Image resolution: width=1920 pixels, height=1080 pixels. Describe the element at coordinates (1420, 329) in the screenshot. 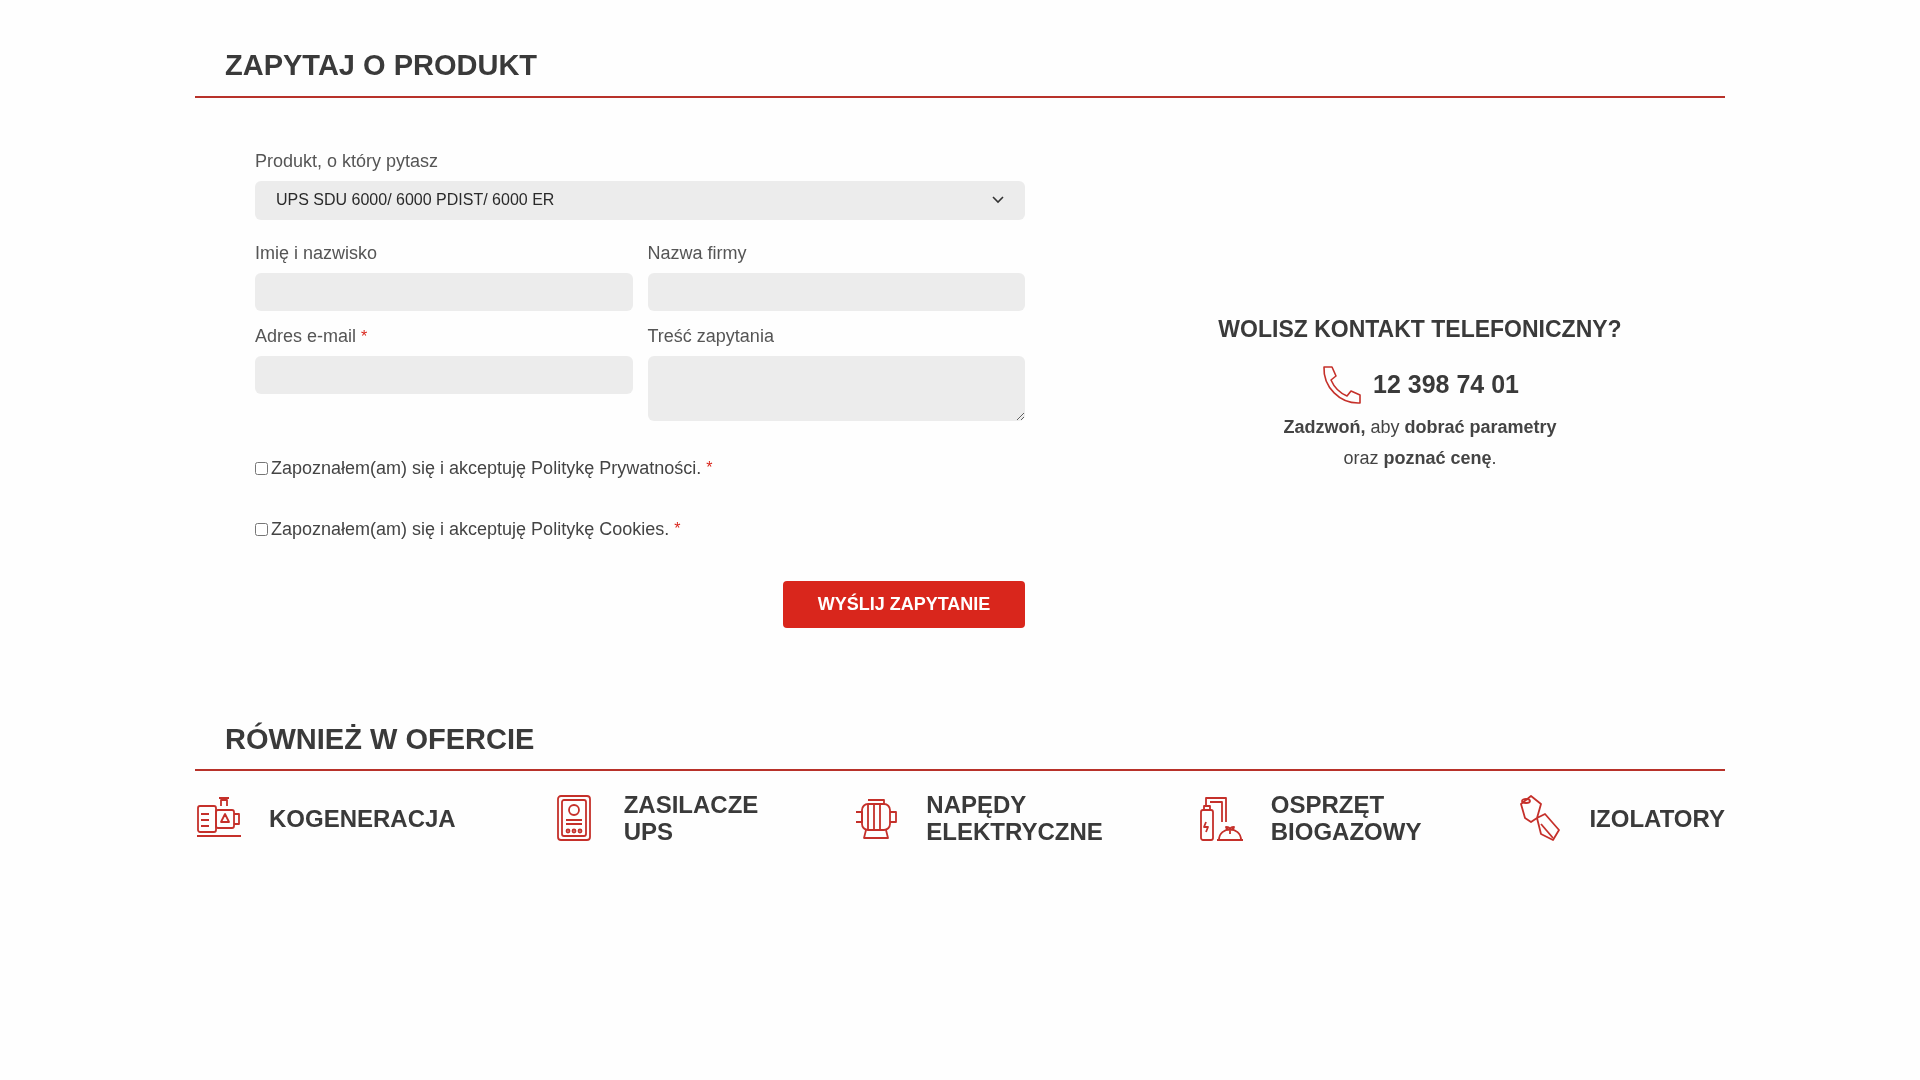

I see `contact-heading: WOLISZ KONTAKT TELEFONICZNY?` at that location.